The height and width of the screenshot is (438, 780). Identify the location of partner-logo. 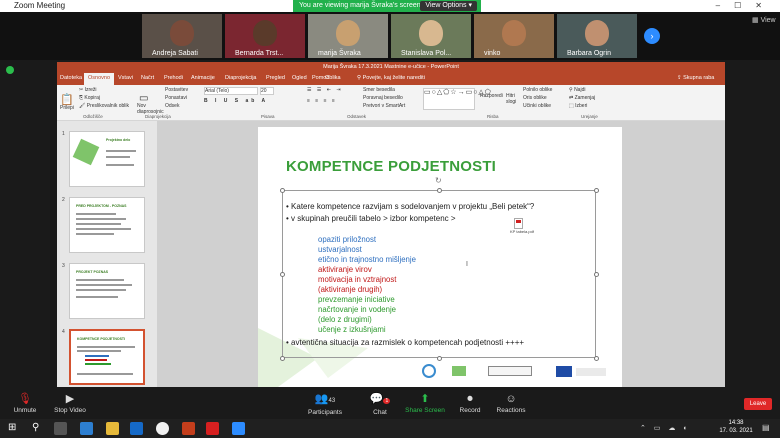
(510, 371).